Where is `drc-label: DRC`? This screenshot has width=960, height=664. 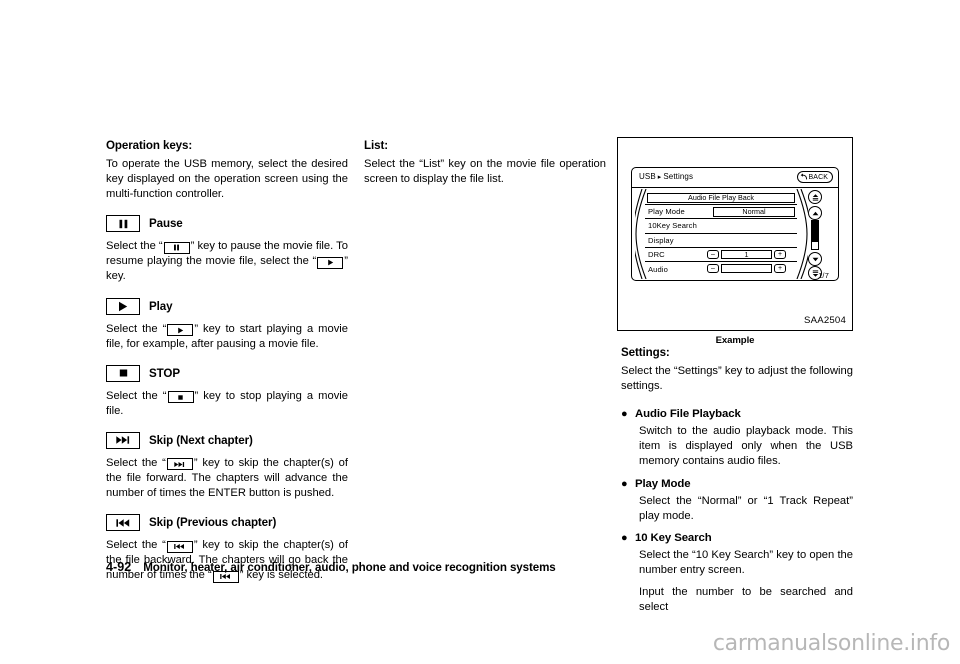 drc-label: DRC is located at coordinates (656, 254).